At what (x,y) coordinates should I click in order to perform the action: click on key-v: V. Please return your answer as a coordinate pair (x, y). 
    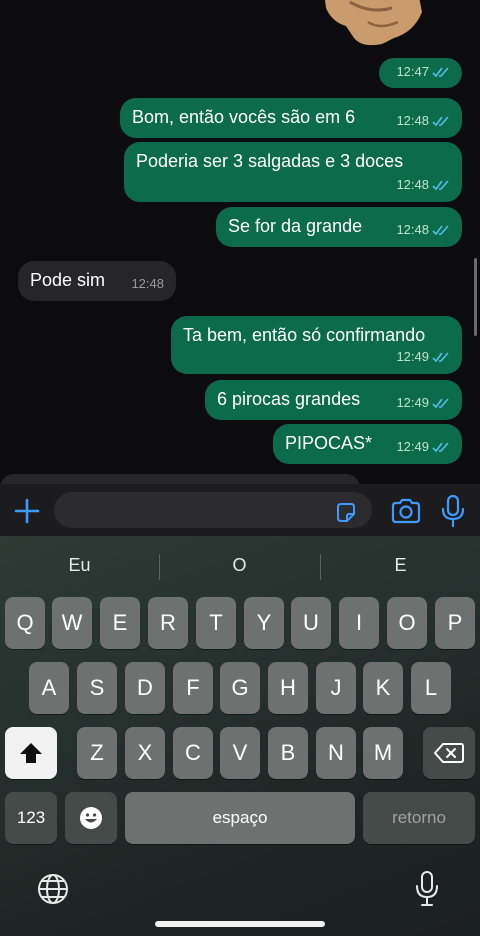
    Looking at the image, I should click on (240, 753).